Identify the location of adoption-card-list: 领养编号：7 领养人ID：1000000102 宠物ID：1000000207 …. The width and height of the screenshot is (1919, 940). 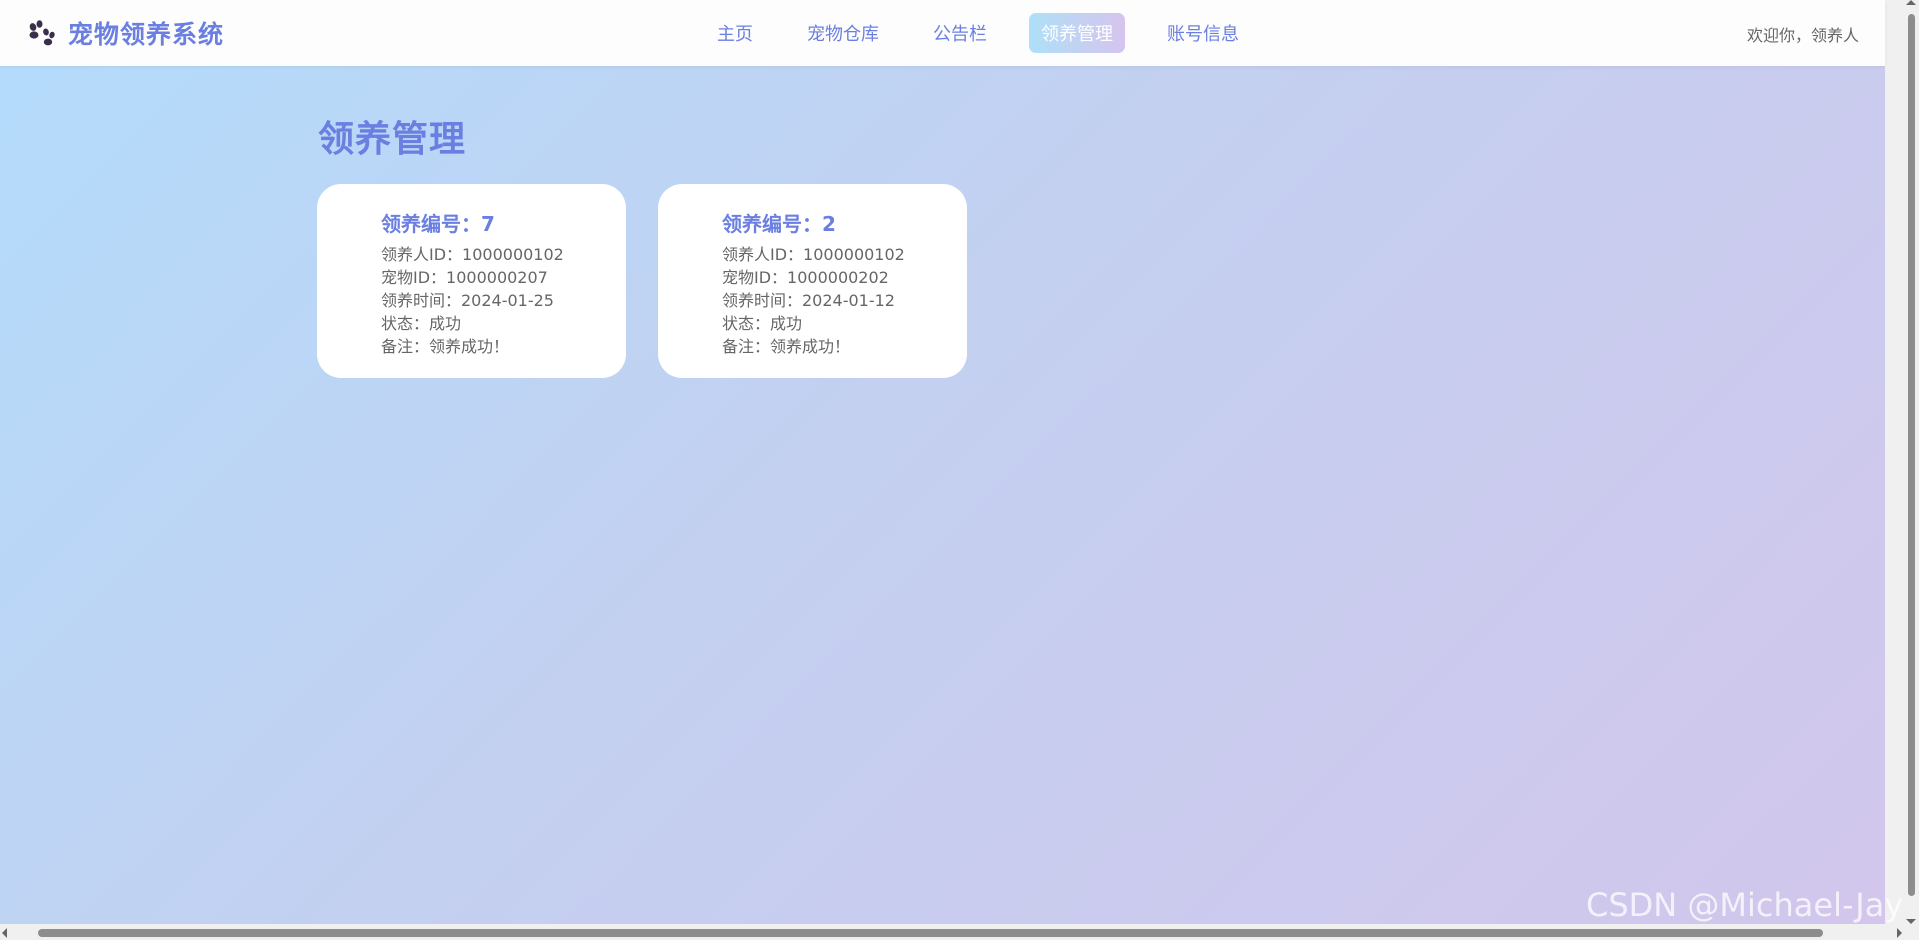
(658, 281).